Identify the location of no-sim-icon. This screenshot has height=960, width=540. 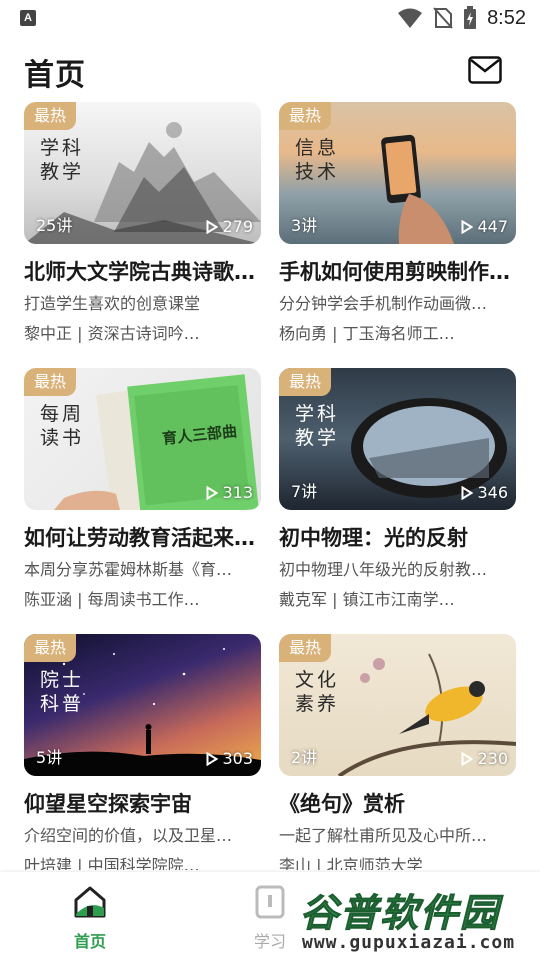
(443, 18).